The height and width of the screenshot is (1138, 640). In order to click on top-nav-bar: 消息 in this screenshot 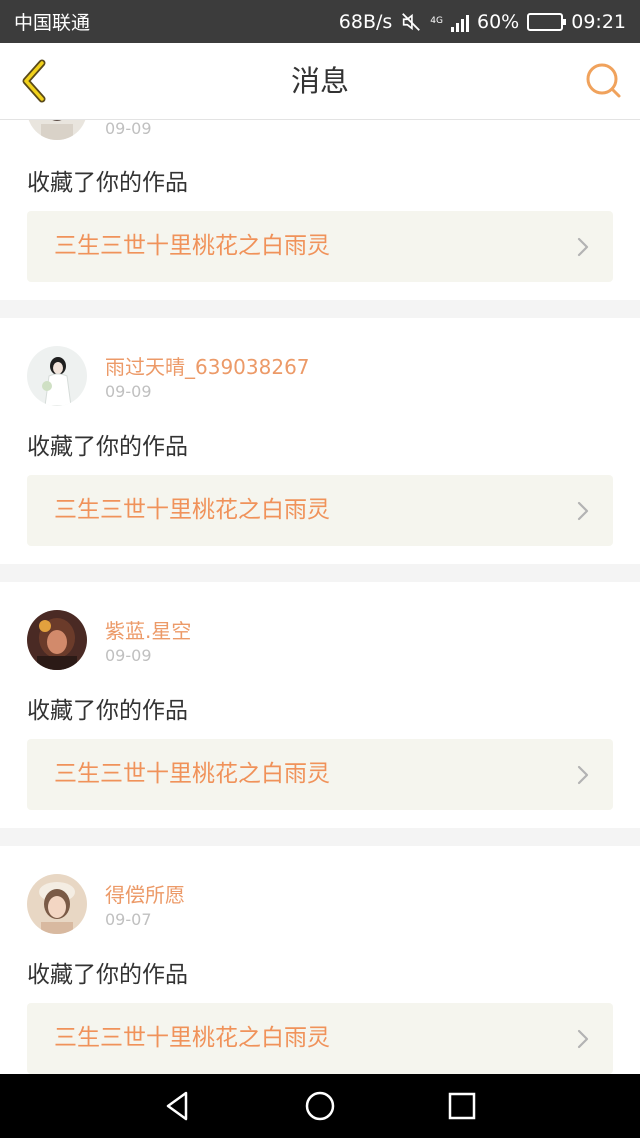, I will do `click(320, 81)`.